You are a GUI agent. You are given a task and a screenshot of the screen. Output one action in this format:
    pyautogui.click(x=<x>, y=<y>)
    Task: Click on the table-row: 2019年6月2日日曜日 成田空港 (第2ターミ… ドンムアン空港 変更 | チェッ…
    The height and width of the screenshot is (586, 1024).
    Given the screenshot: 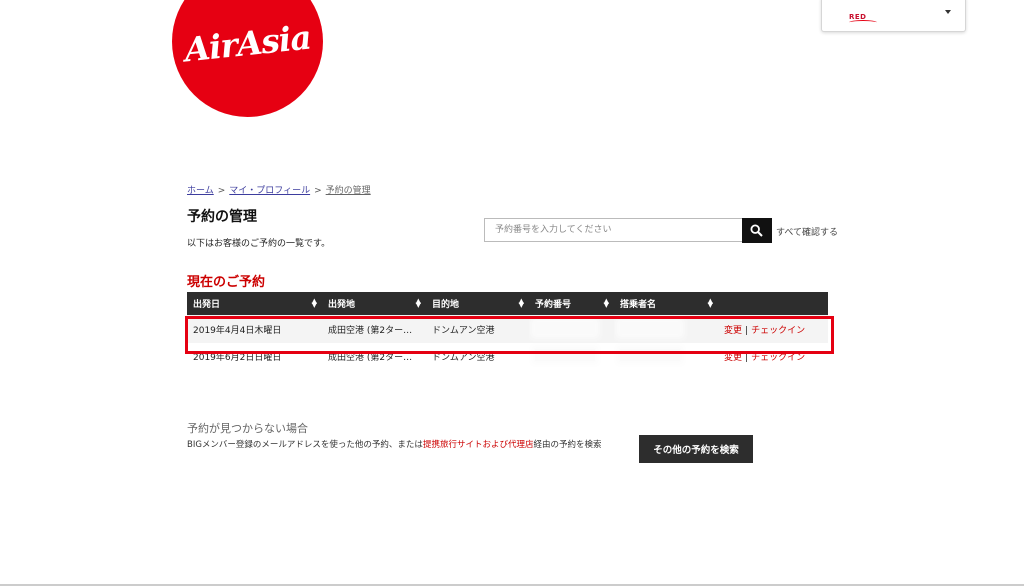 What is the action you would take?
    pyautogui.click(x=507, y=356)
    